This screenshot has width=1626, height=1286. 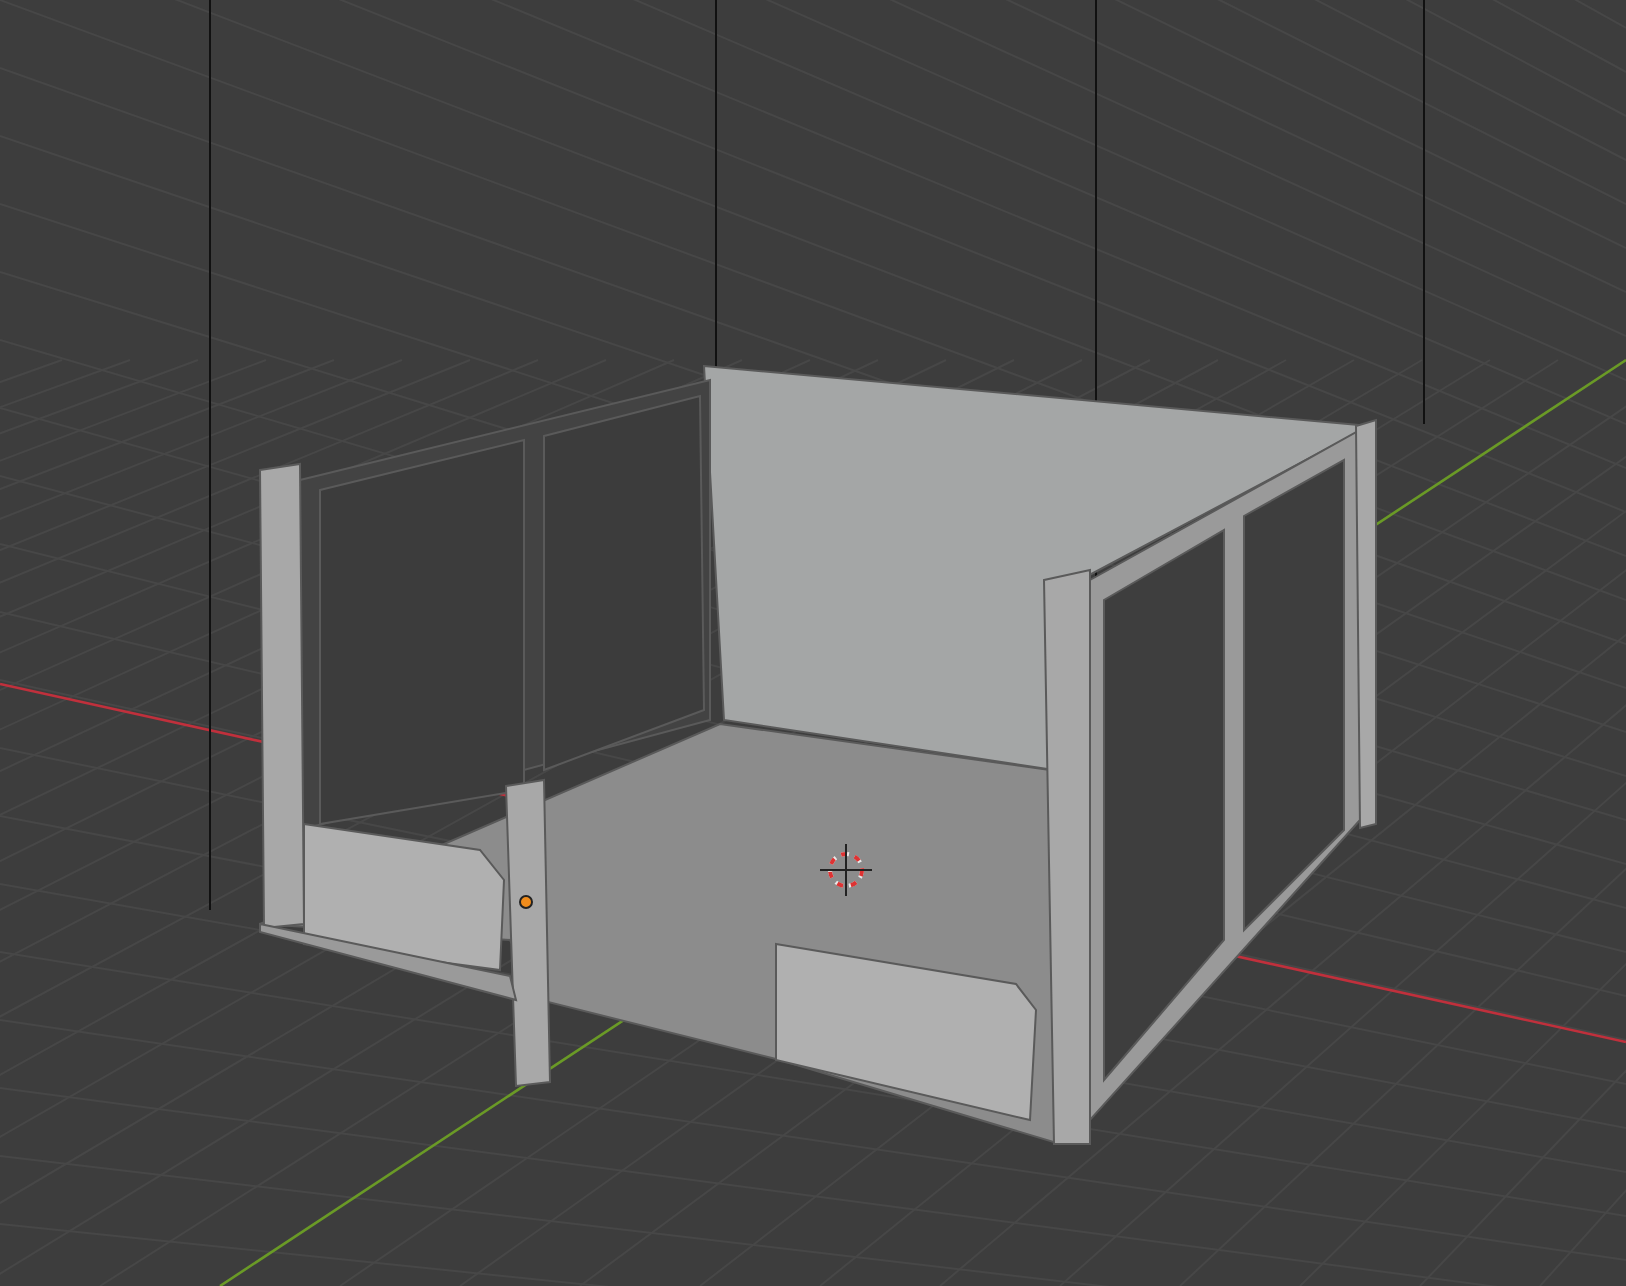 I want to click on 3d-cursor-icon, so click(x=846, y=870).